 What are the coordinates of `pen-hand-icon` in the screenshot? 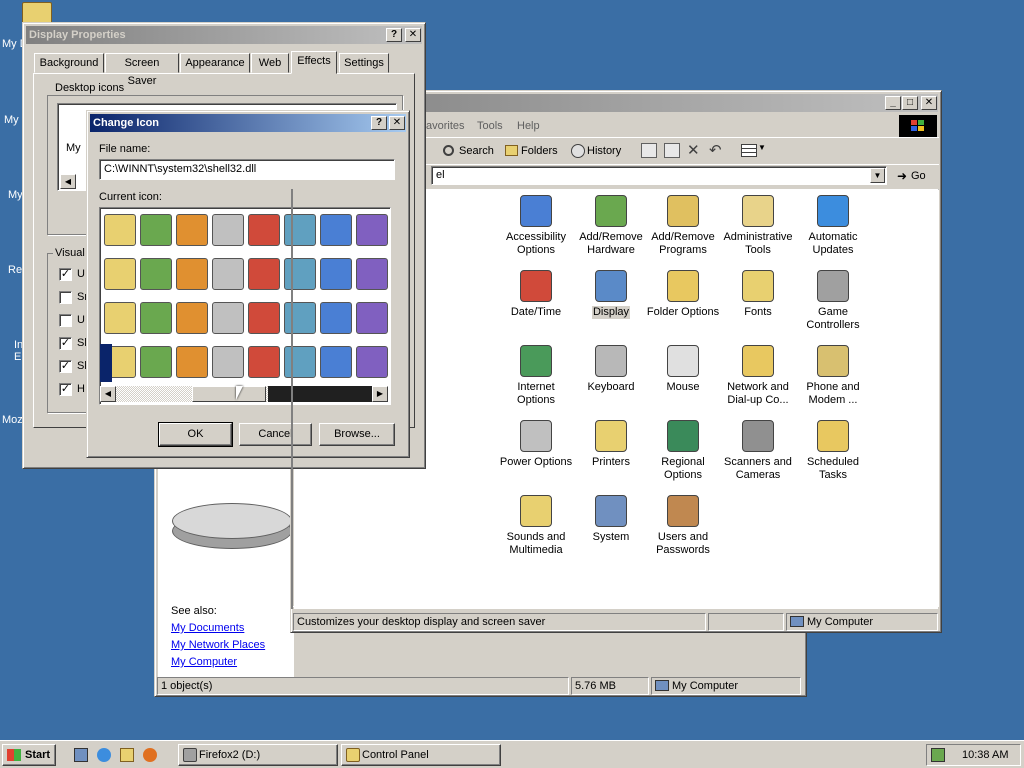 It's located at (192, 230).